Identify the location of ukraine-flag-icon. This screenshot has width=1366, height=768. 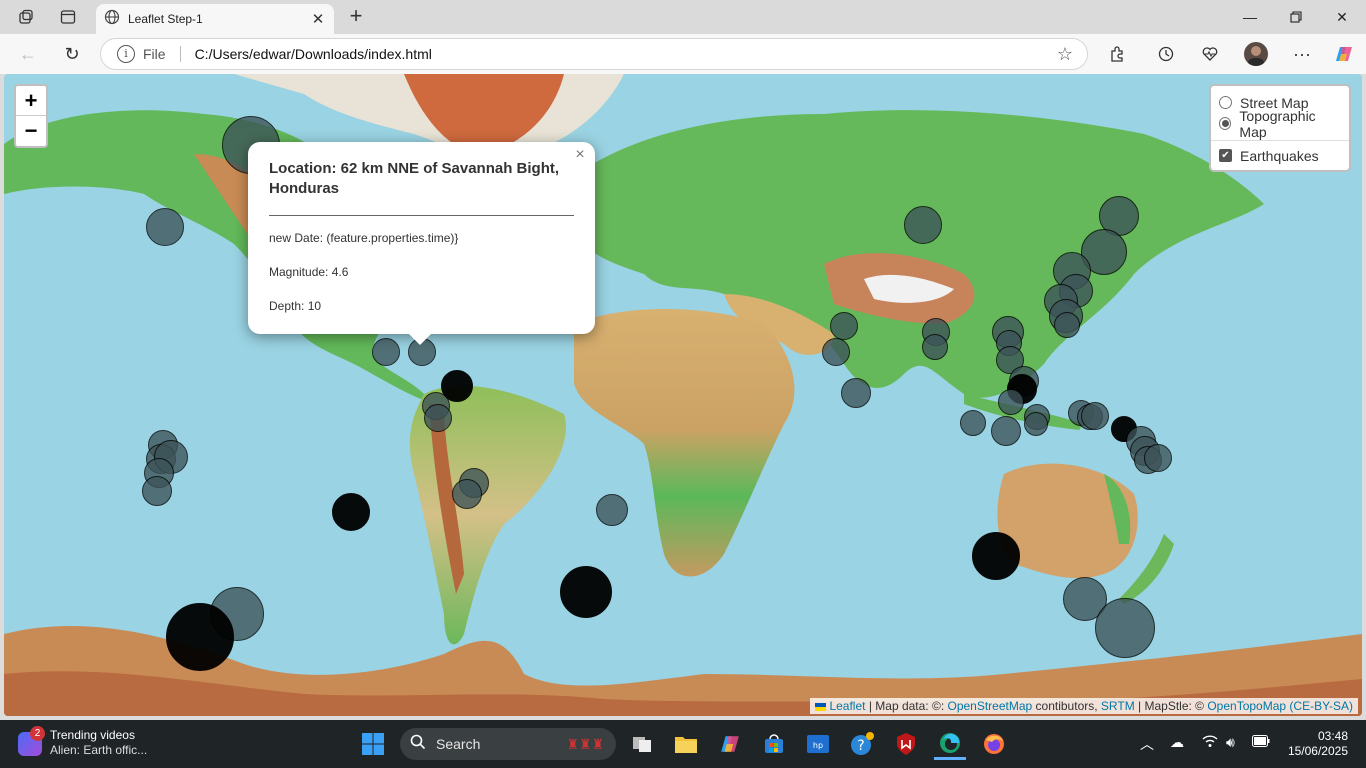
(821, 706).